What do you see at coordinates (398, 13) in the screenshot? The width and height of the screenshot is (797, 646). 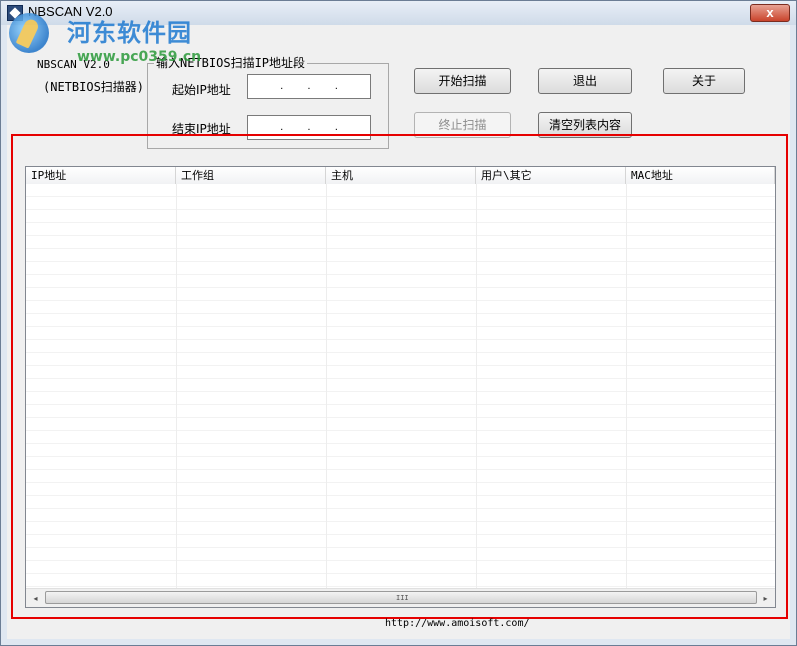 I see `title-bar: NBSCAN V2.0 x` at bounding box center [398, 13].